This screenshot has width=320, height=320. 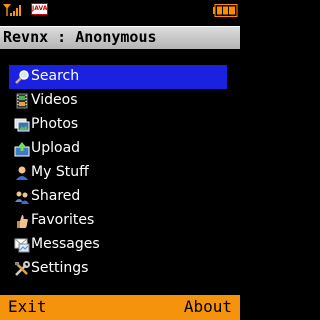 What do you see at coordinates (118, 125) in the screenshot?
I see `menu-item-photos: Photos` at bounding box center [118, 125].